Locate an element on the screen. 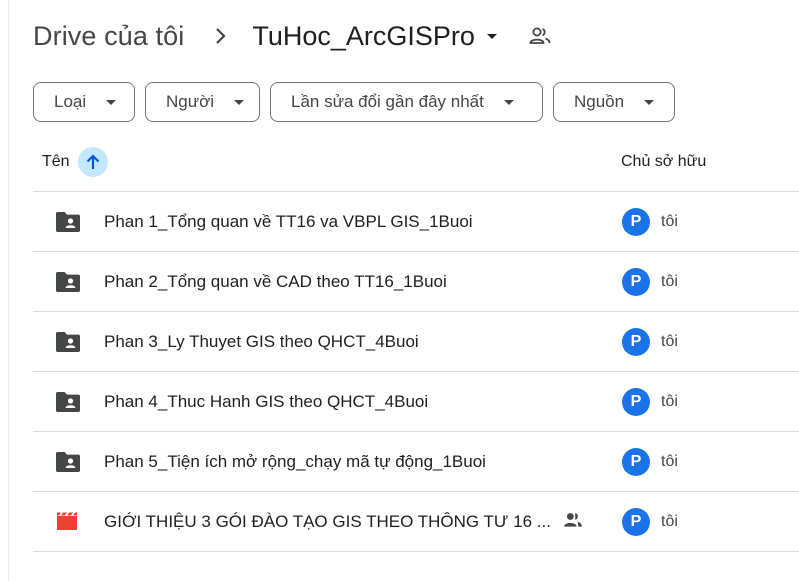 This screenshot has height=581, width=799. filter-modified-button: Lần sửa đổi gần đây nhất is located at coordinates (406, 102).